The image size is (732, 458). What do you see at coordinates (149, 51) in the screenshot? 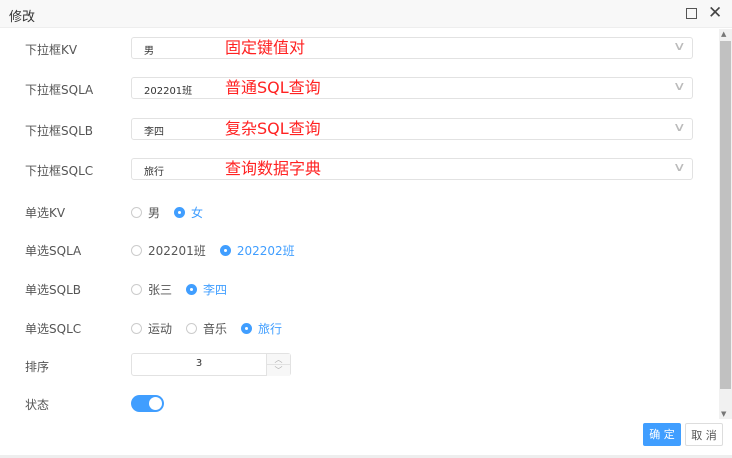
I see `select-value: 男` at bounding box center [149, 51].